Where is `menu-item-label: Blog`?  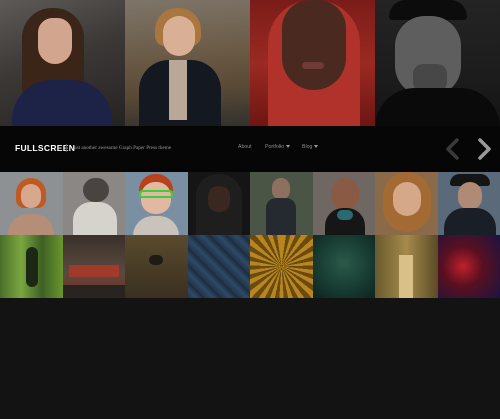
menu-item-label: Blog is located at coordinates (307, 147).